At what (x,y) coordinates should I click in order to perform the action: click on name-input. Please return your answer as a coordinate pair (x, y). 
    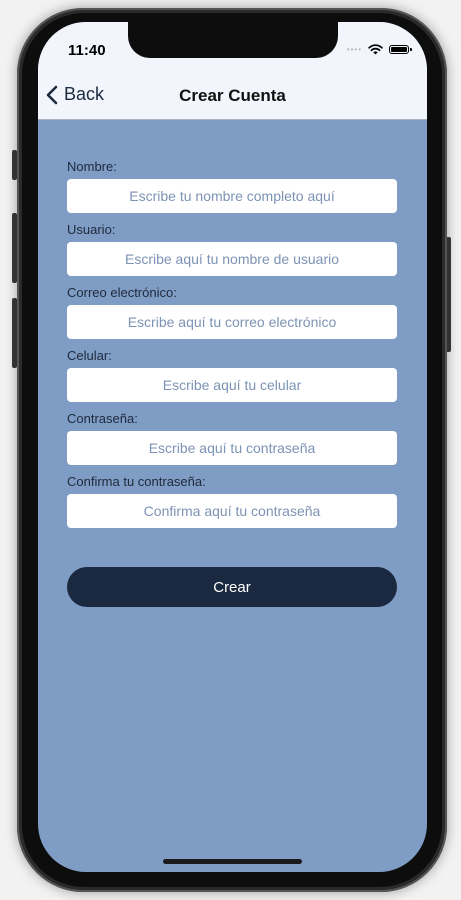
    Looking at the image, I should click on (232, 196).